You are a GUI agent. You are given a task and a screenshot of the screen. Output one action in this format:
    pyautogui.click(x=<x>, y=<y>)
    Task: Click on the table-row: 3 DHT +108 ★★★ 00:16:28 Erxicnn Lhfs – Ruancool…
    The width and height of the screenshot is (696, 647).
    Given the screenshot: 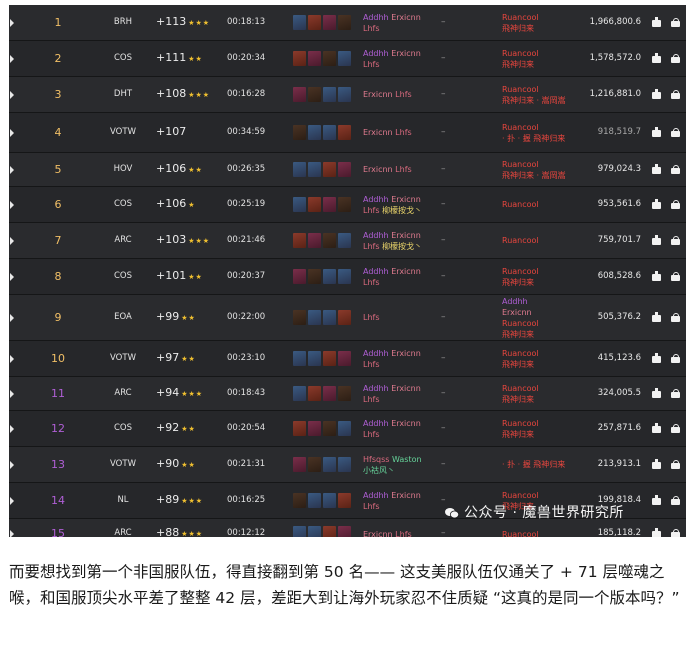 What is the action you would take?
    pyautogui.click(x=347, y=95)
    